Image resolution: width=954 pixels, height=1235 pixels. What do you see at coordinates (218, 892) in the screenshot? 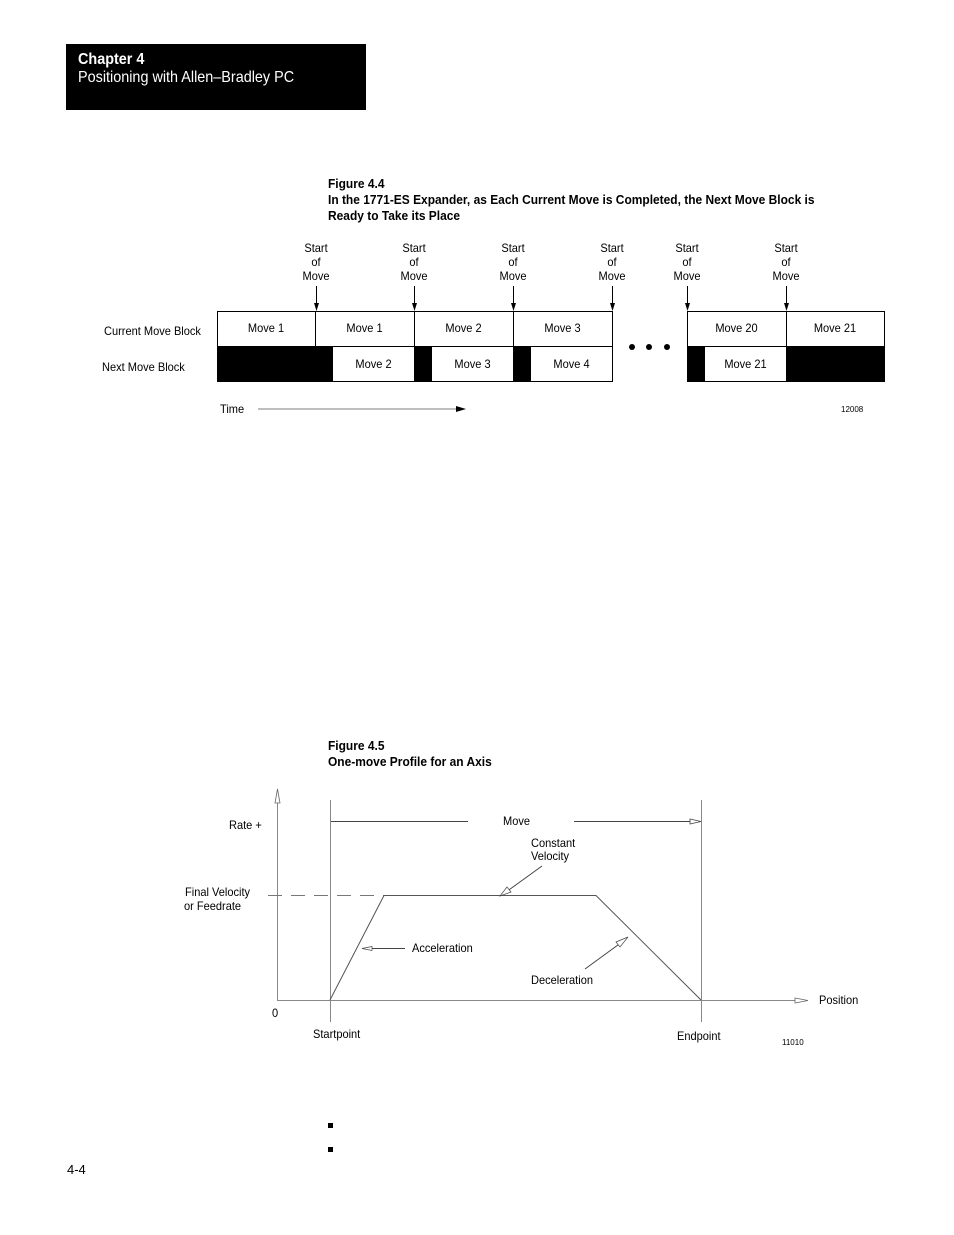
I see `final-velocity-label: Final Velocity` at bounding box center [218, 892].